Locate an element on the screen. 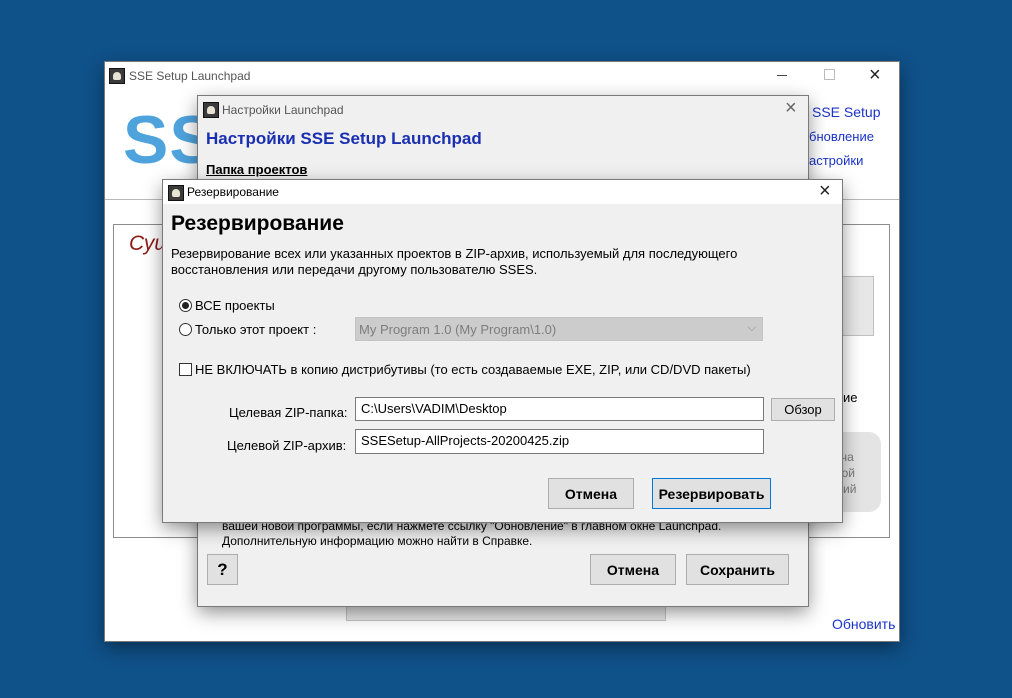 Image resolution: width=1012 pixels, height=698 pixels. radio-this-label: Только этот проект : is located at coordinates (255, 329).